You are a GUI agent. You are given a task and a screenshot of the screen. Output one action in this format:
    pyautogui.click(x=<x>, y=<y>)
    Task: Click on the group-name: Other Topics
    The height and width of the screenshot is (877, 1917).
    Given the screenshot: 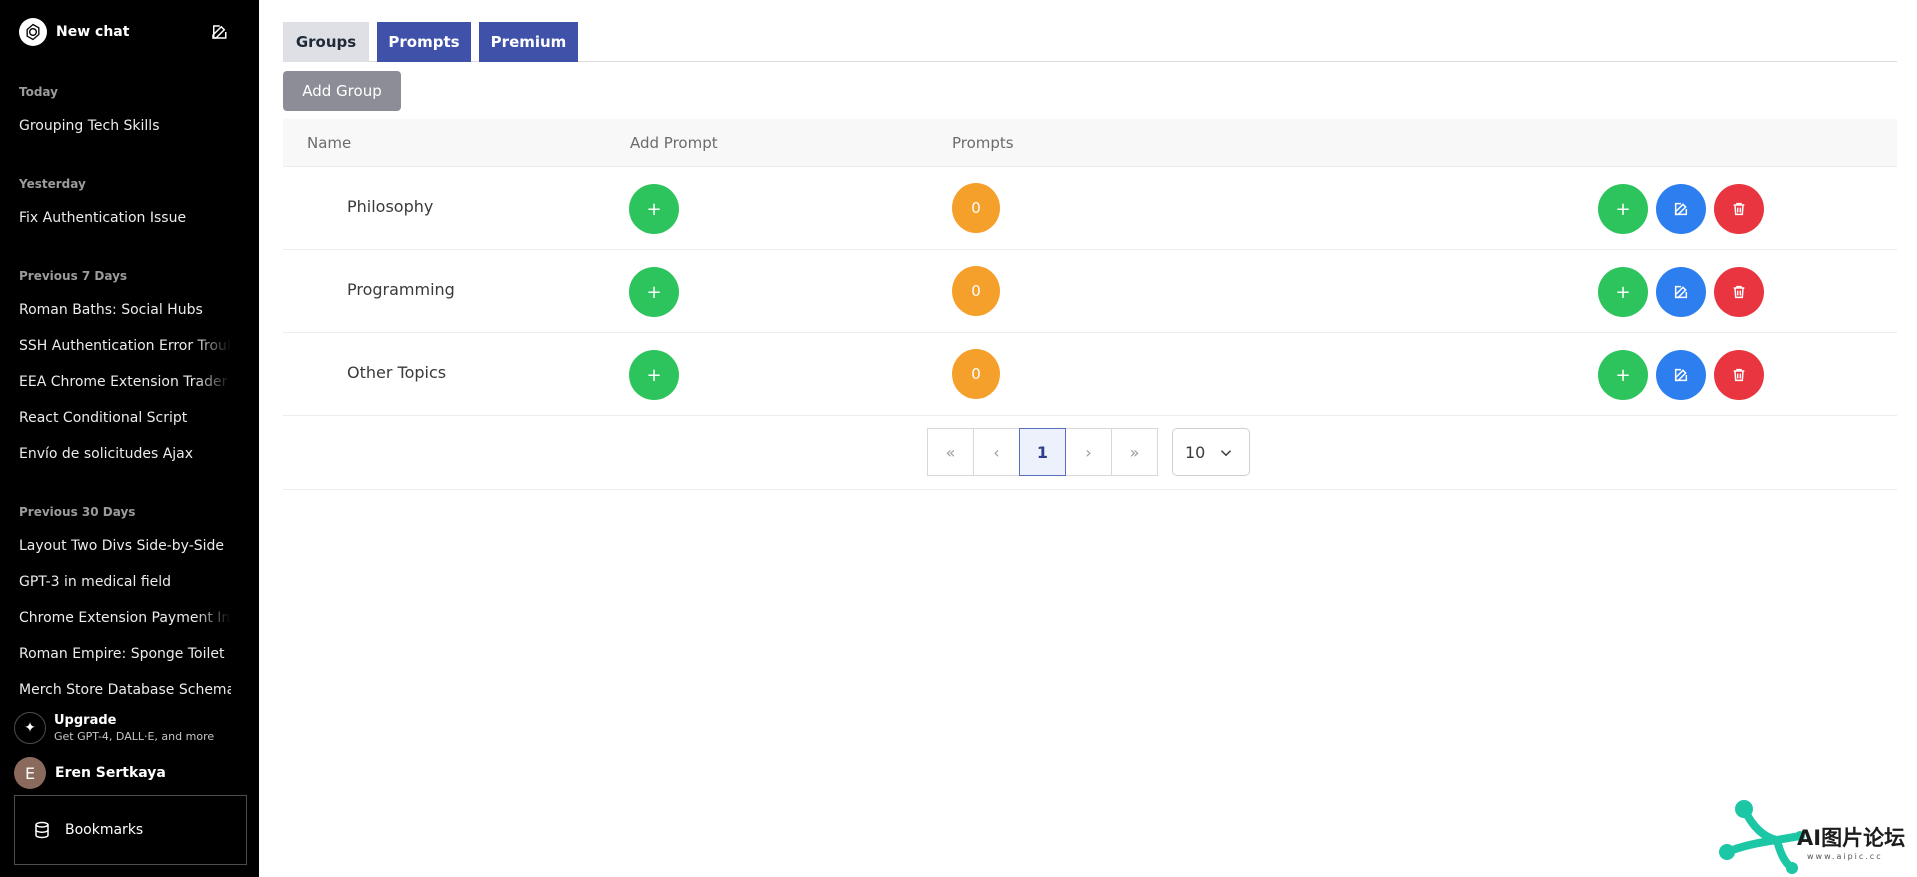 What is the action you would take?
    pyautogui.click(x=397, y=372)
    